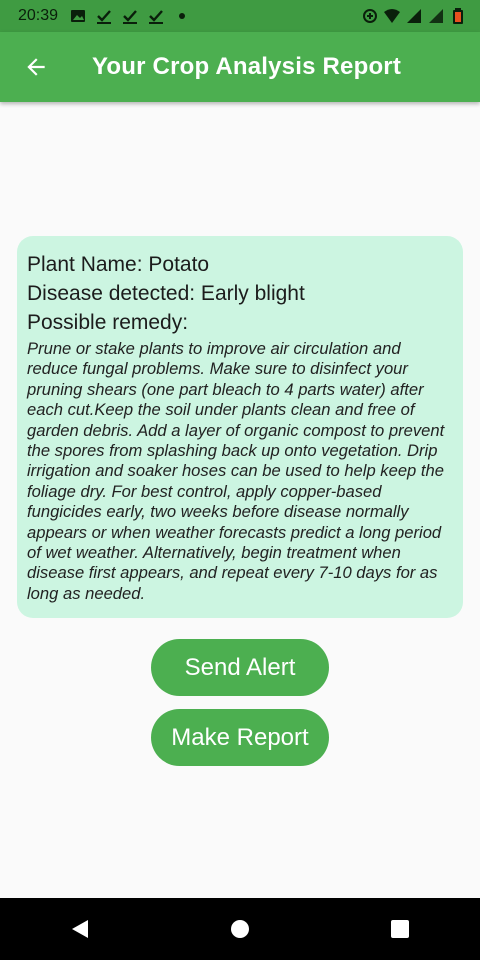  I want to click on recents-square-icon, so click(400, 929).